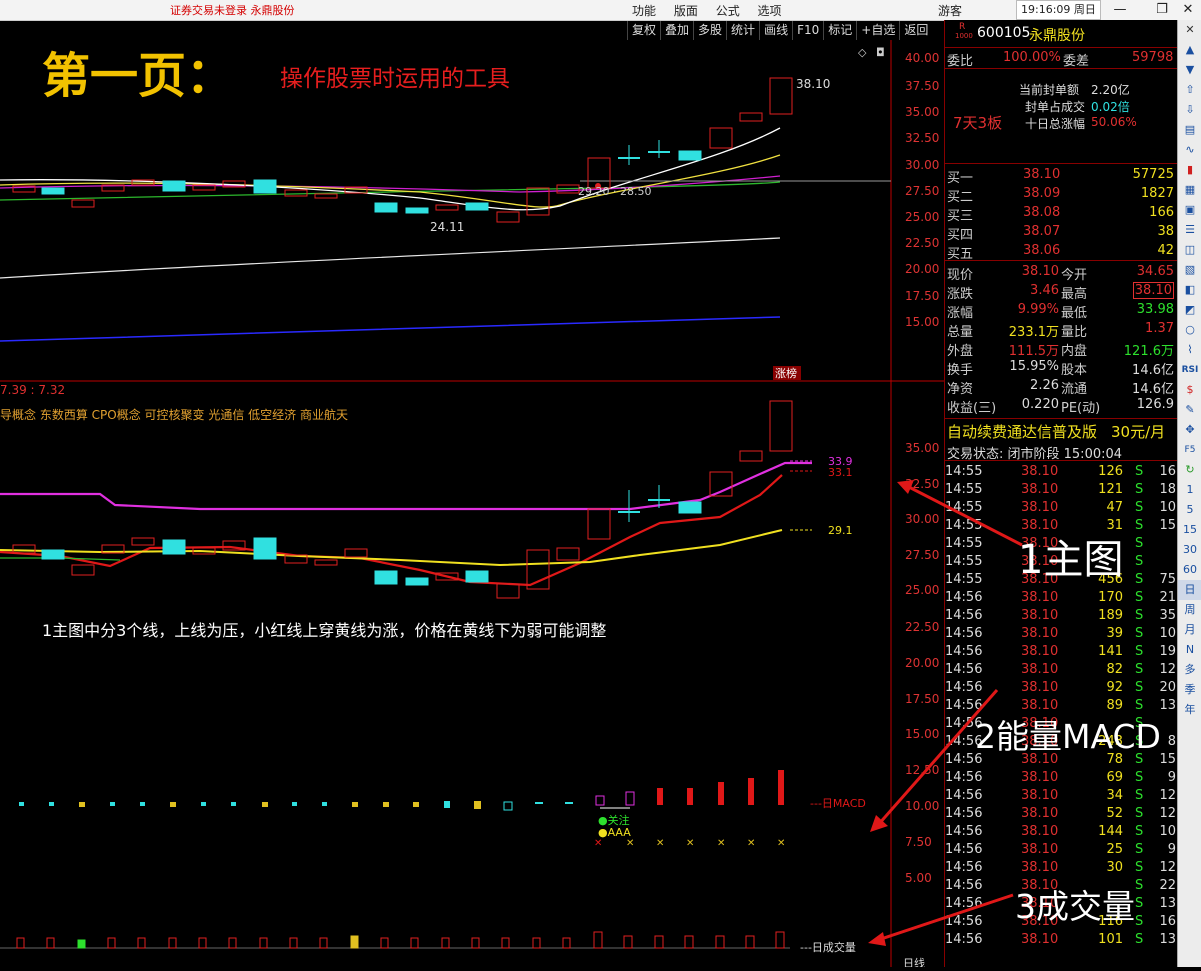 This screenshot has width=1201, height=971. What do you see at coordinates (326, 562) in the screenshot?
I see `candle-up` at bounding box center [326, 562].